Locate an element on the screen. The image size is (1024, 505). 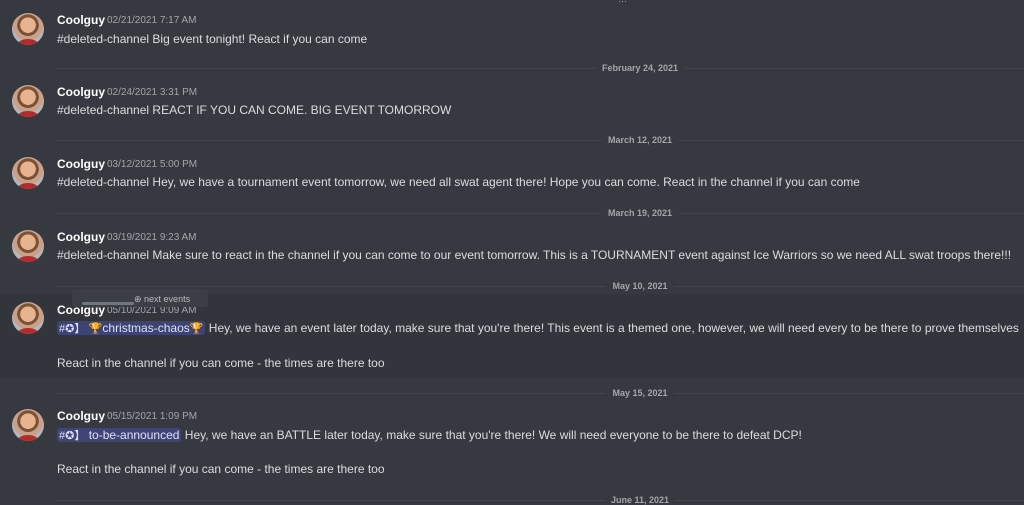
tooltip-label: ⊕ next events is located at coordinates (162, 299).